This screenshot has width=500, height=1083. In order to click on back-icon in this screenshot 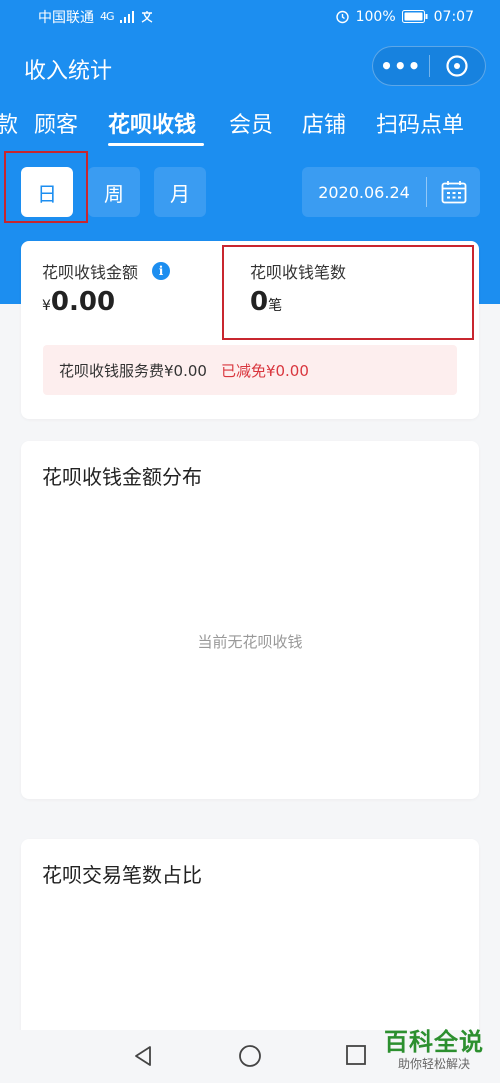, I will do `click(143, 1056)`.